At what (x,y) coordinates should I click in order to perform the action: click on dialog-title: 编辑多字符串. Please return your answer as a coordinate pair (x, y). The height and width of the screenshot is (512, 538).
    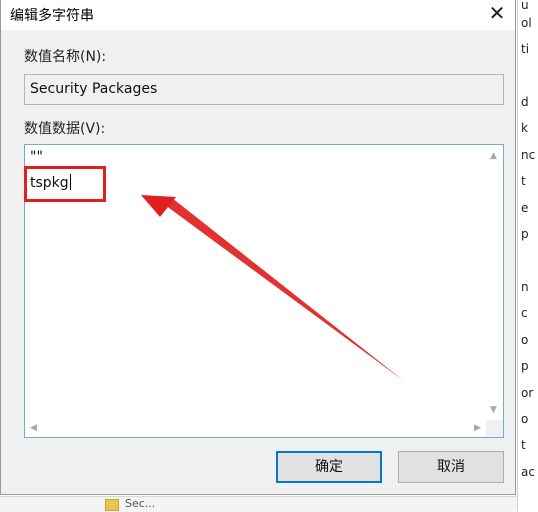
    Looking at the image, I should click on (52, 16).